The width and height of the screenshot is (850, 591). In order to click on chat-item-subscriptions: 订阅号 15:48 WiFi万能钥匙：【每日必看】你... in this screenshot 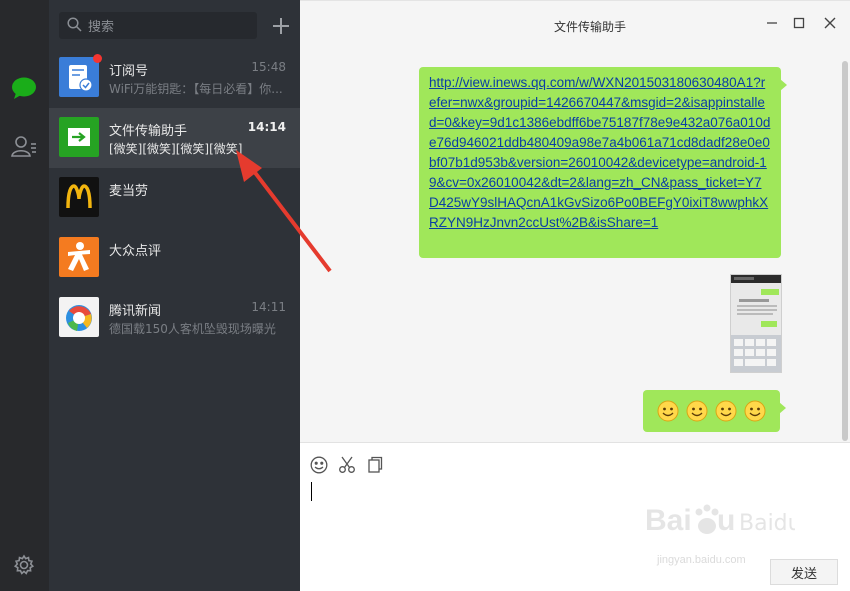, I will do `click(174, 78)`.